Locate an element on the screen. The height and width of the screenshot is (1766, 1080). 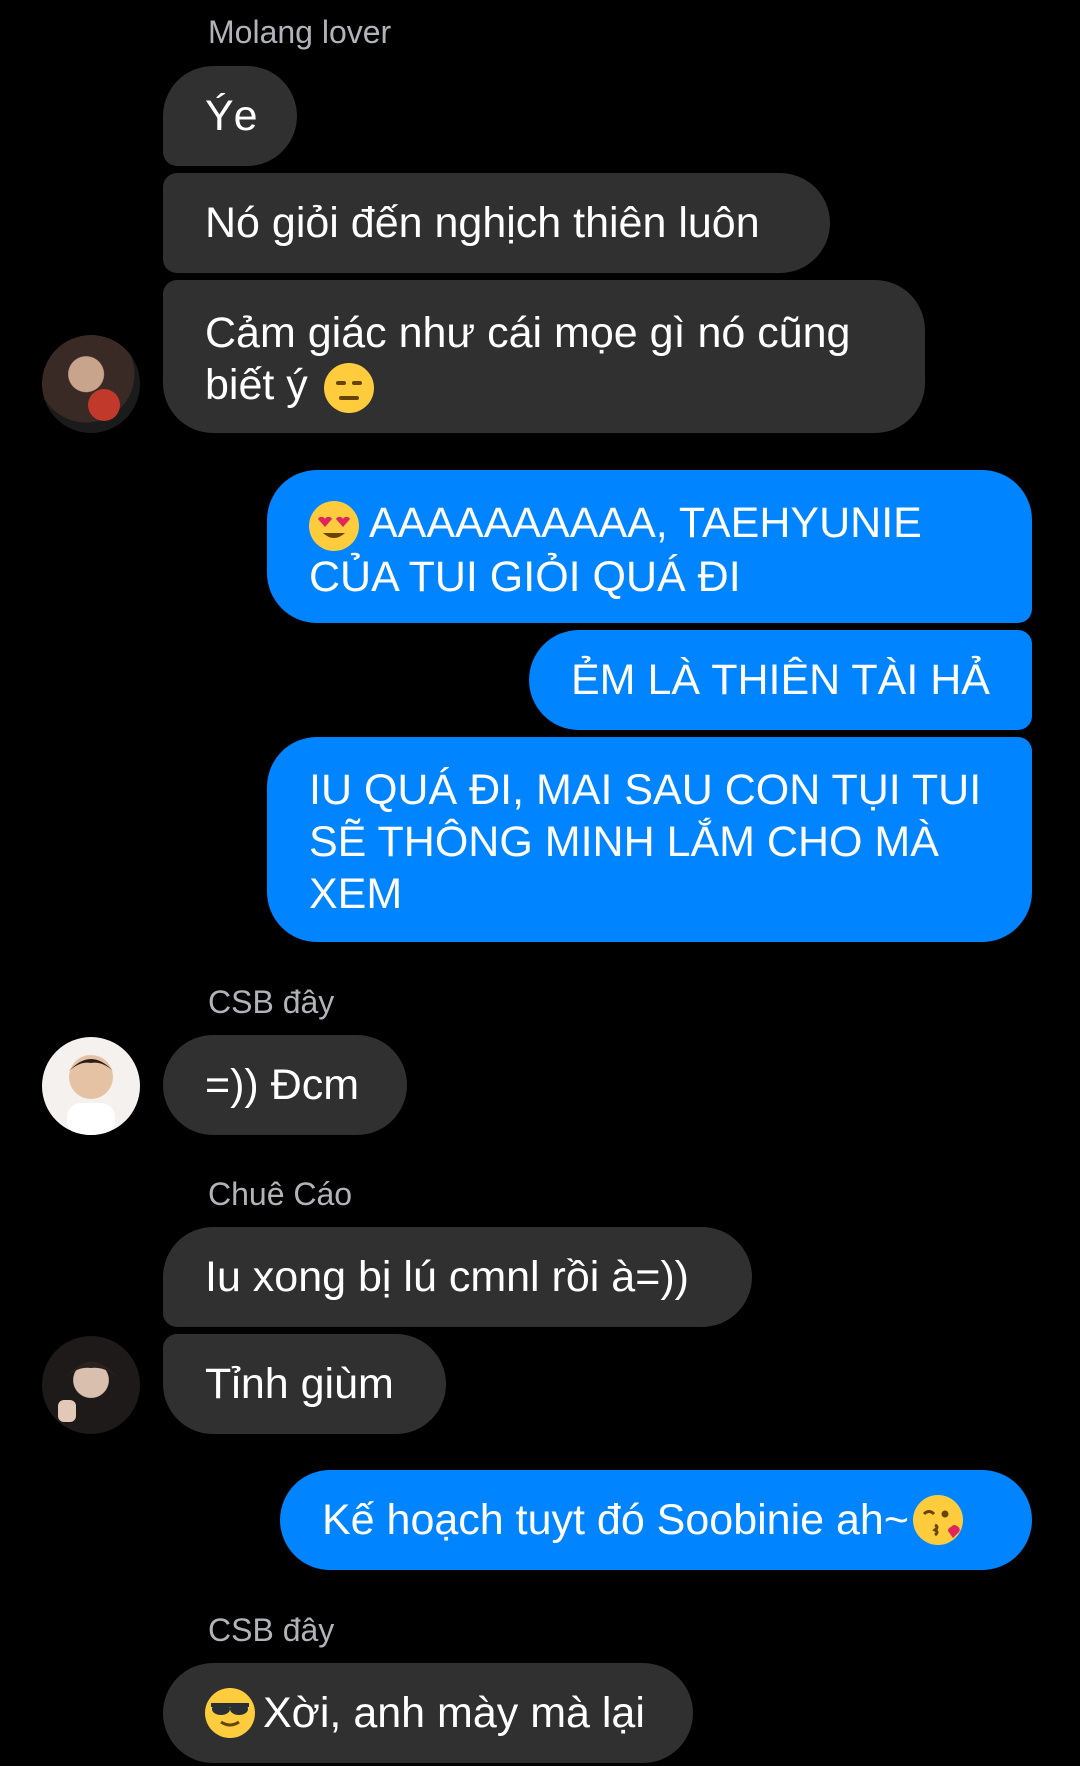
message-bubble: Ýe is located at coordinates (230, 116).